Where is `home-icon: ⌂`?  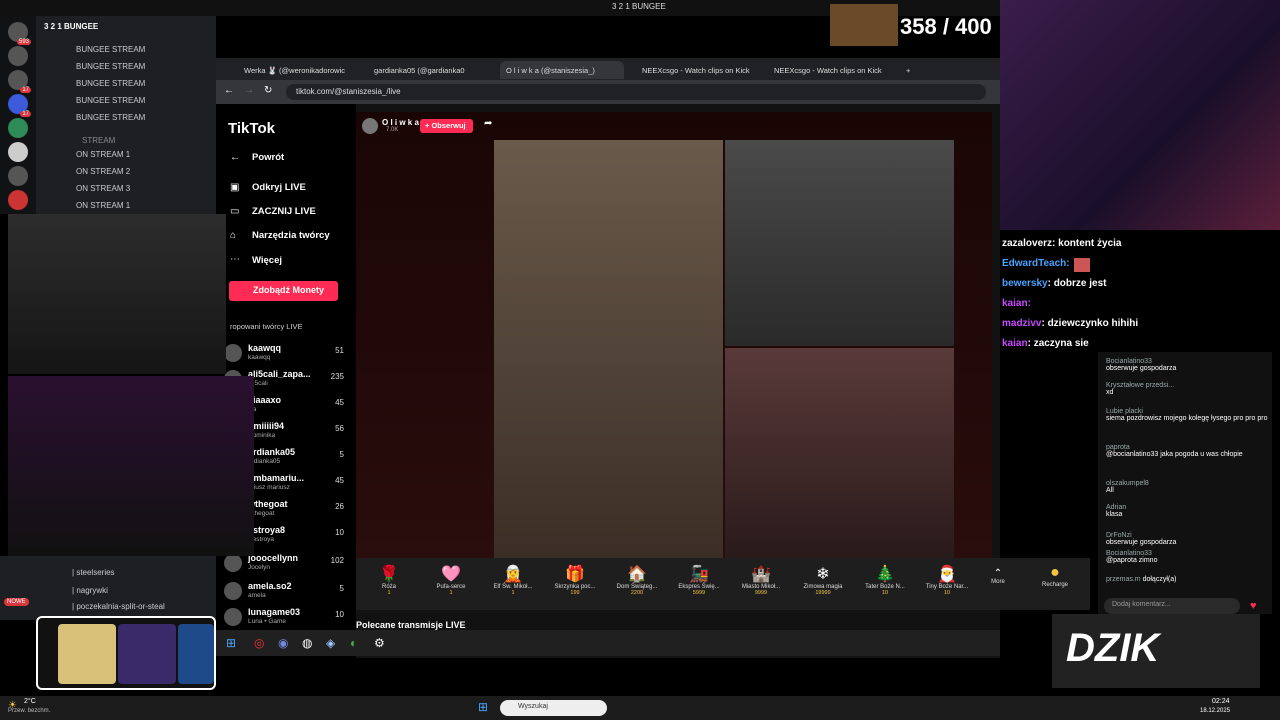
home-icon: ⌂ is located at coordinates (233, 235).